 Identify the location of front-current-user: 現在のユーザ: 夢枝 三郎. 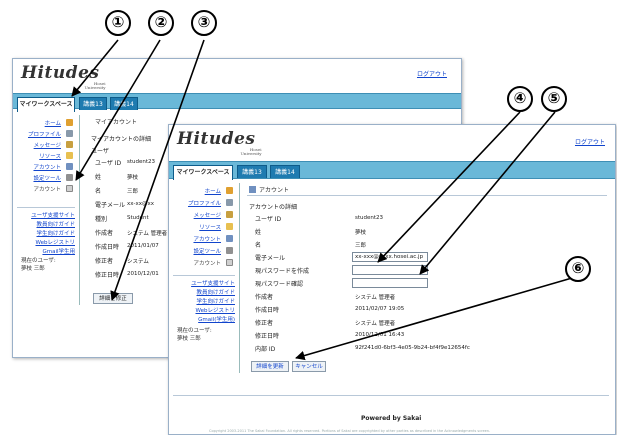
(194, 335).